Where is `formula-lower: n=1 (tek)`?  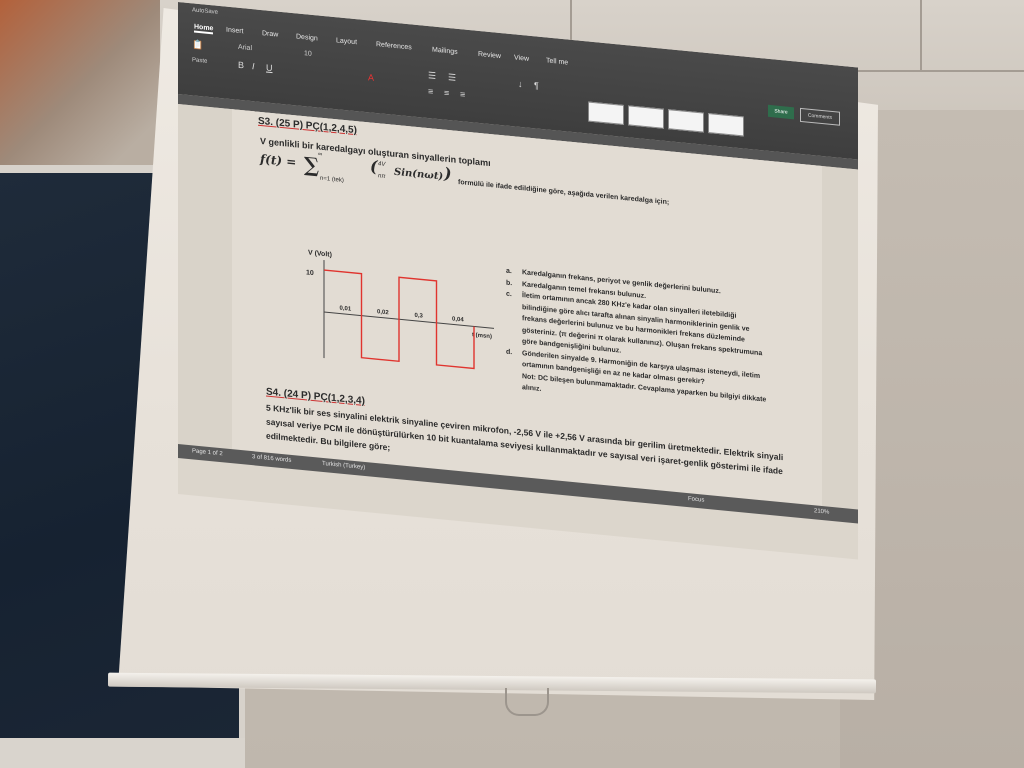 formula-lower: n=1 (tek) is located at coordinates (332, 179).